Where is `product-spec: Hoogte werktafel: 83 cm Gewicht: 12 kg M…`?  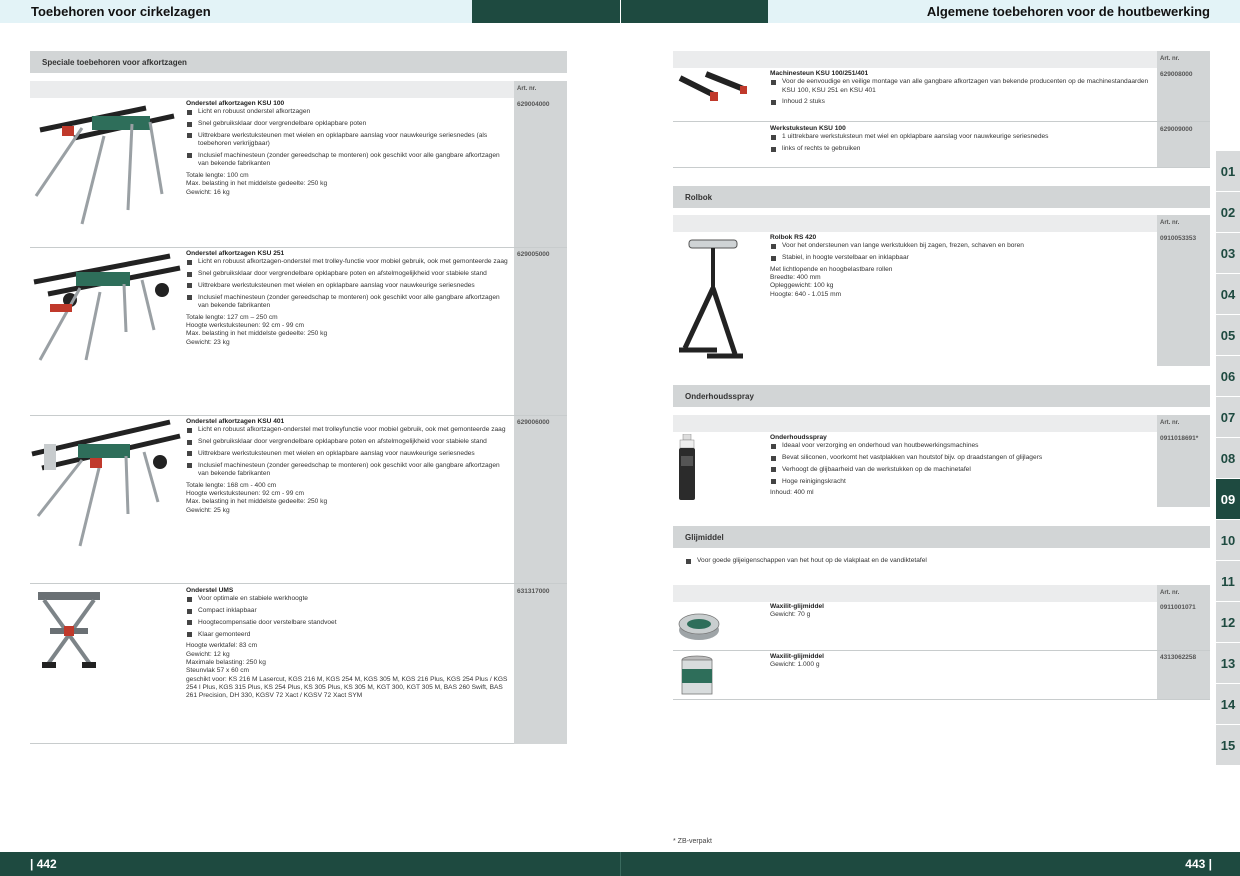 product-spec: Hoogte werktafel: 83 cm Gewicht: 12 kg M… is located at coordinates (347, 671).